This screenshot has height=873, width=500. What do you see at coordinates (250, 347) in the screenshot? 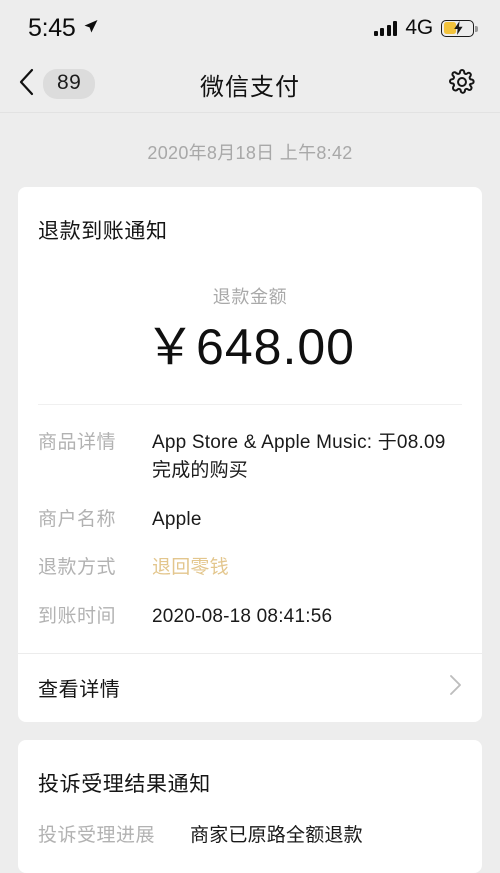
I see `refund-amount-value: ￥648.00` at bounding box center [250, 347].